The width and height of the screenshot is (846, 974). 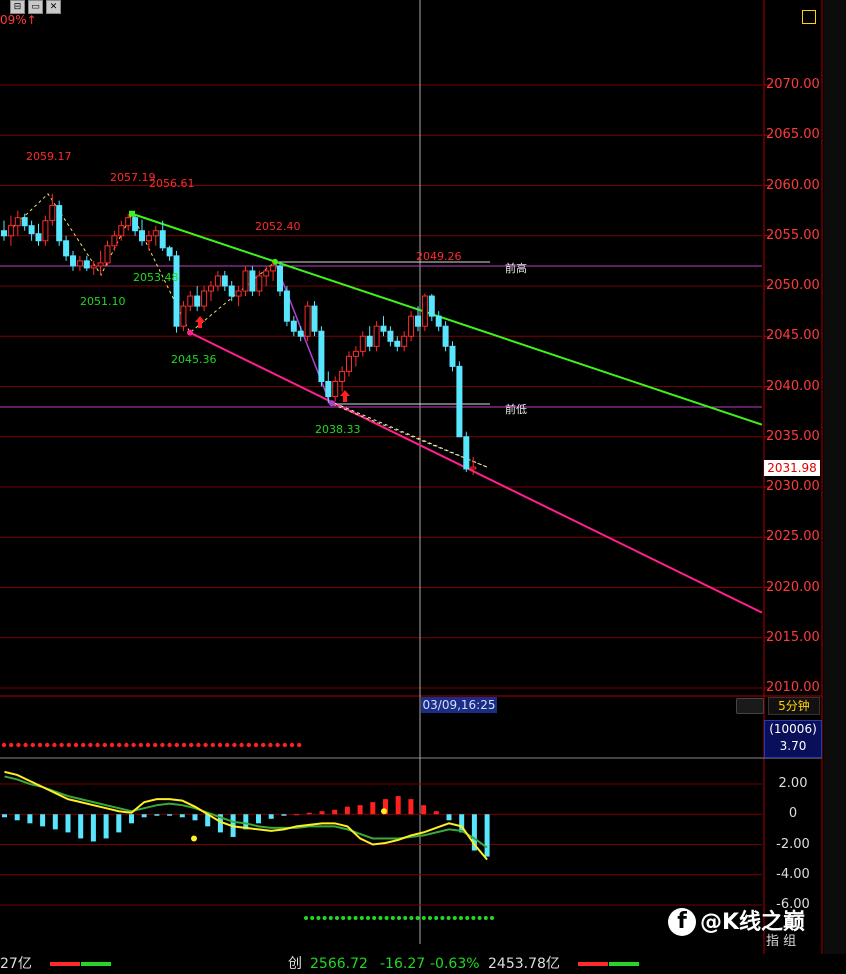 What do you see at coordinates (17, 7) in the screenshot?
I see `minimize-icon: ⊟` at bounding box center [17, 7].